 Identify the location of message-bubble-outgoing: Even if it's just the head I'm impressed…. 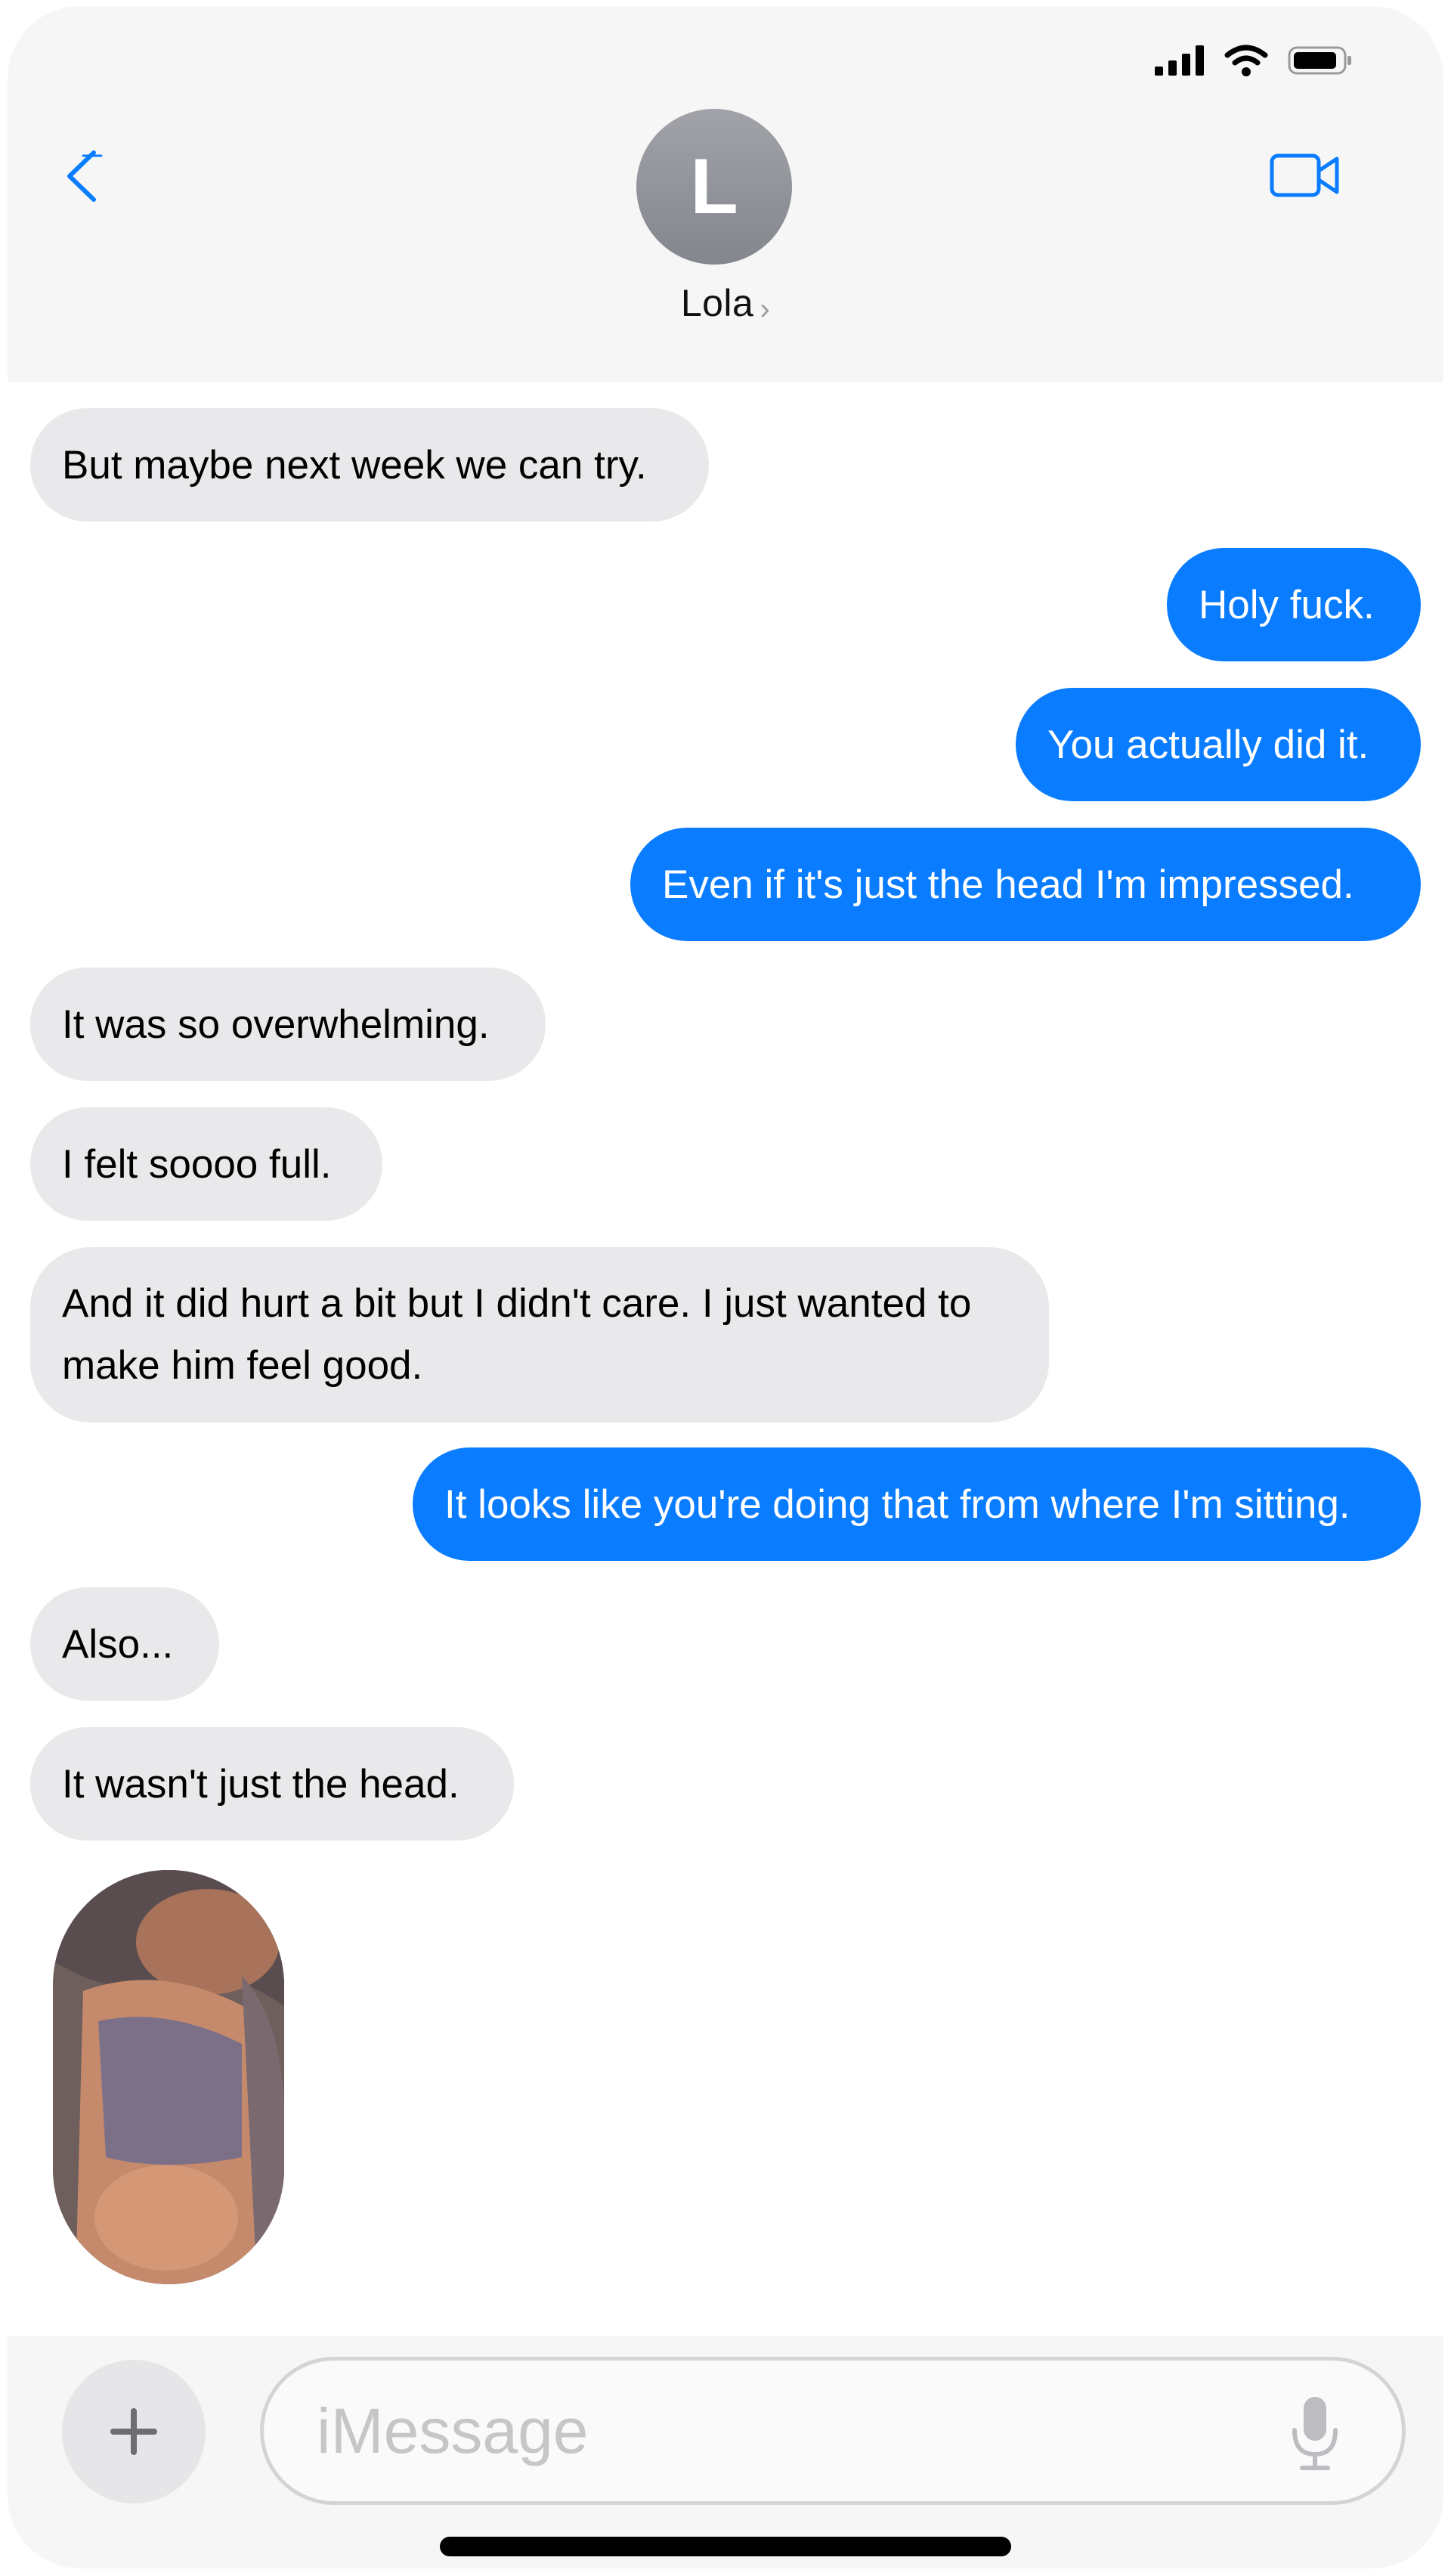
(1025, 884).